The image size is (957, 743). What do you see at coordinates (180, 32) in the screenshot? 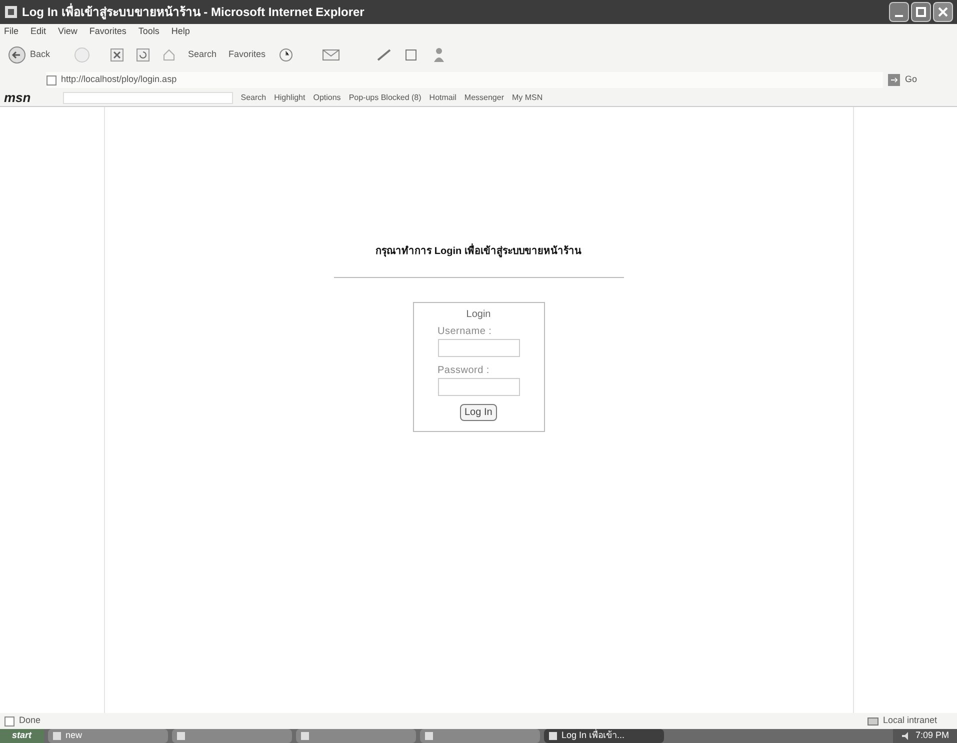
I see `menu-item: Help` at bounding box center [180, 32].